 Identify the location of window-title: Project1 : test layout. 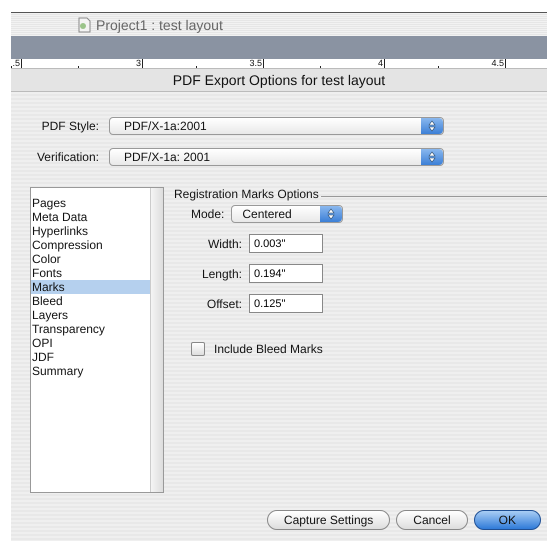
(159, 24).